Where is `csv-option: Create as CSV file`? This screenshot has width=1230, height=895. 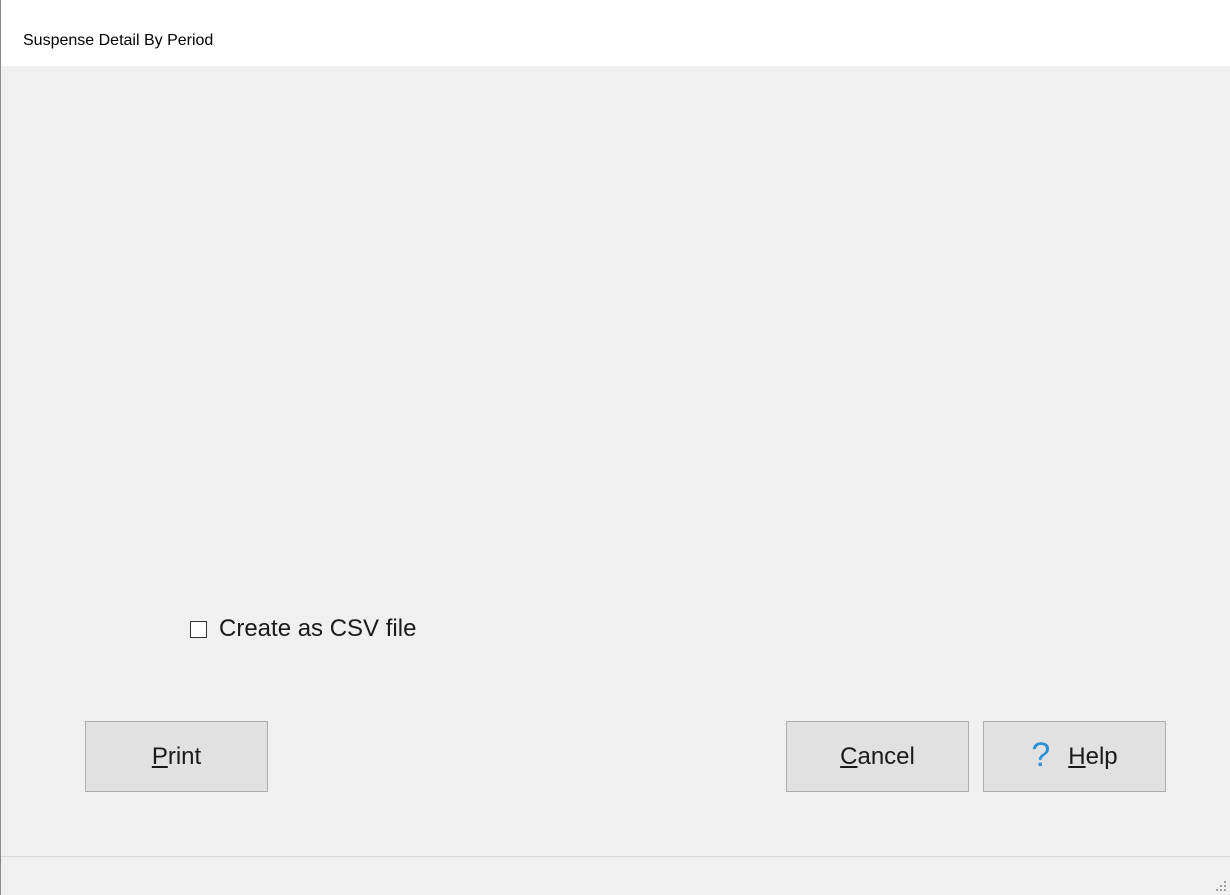 csv-option: Create as CSV file is located at coordinates (303, 629).